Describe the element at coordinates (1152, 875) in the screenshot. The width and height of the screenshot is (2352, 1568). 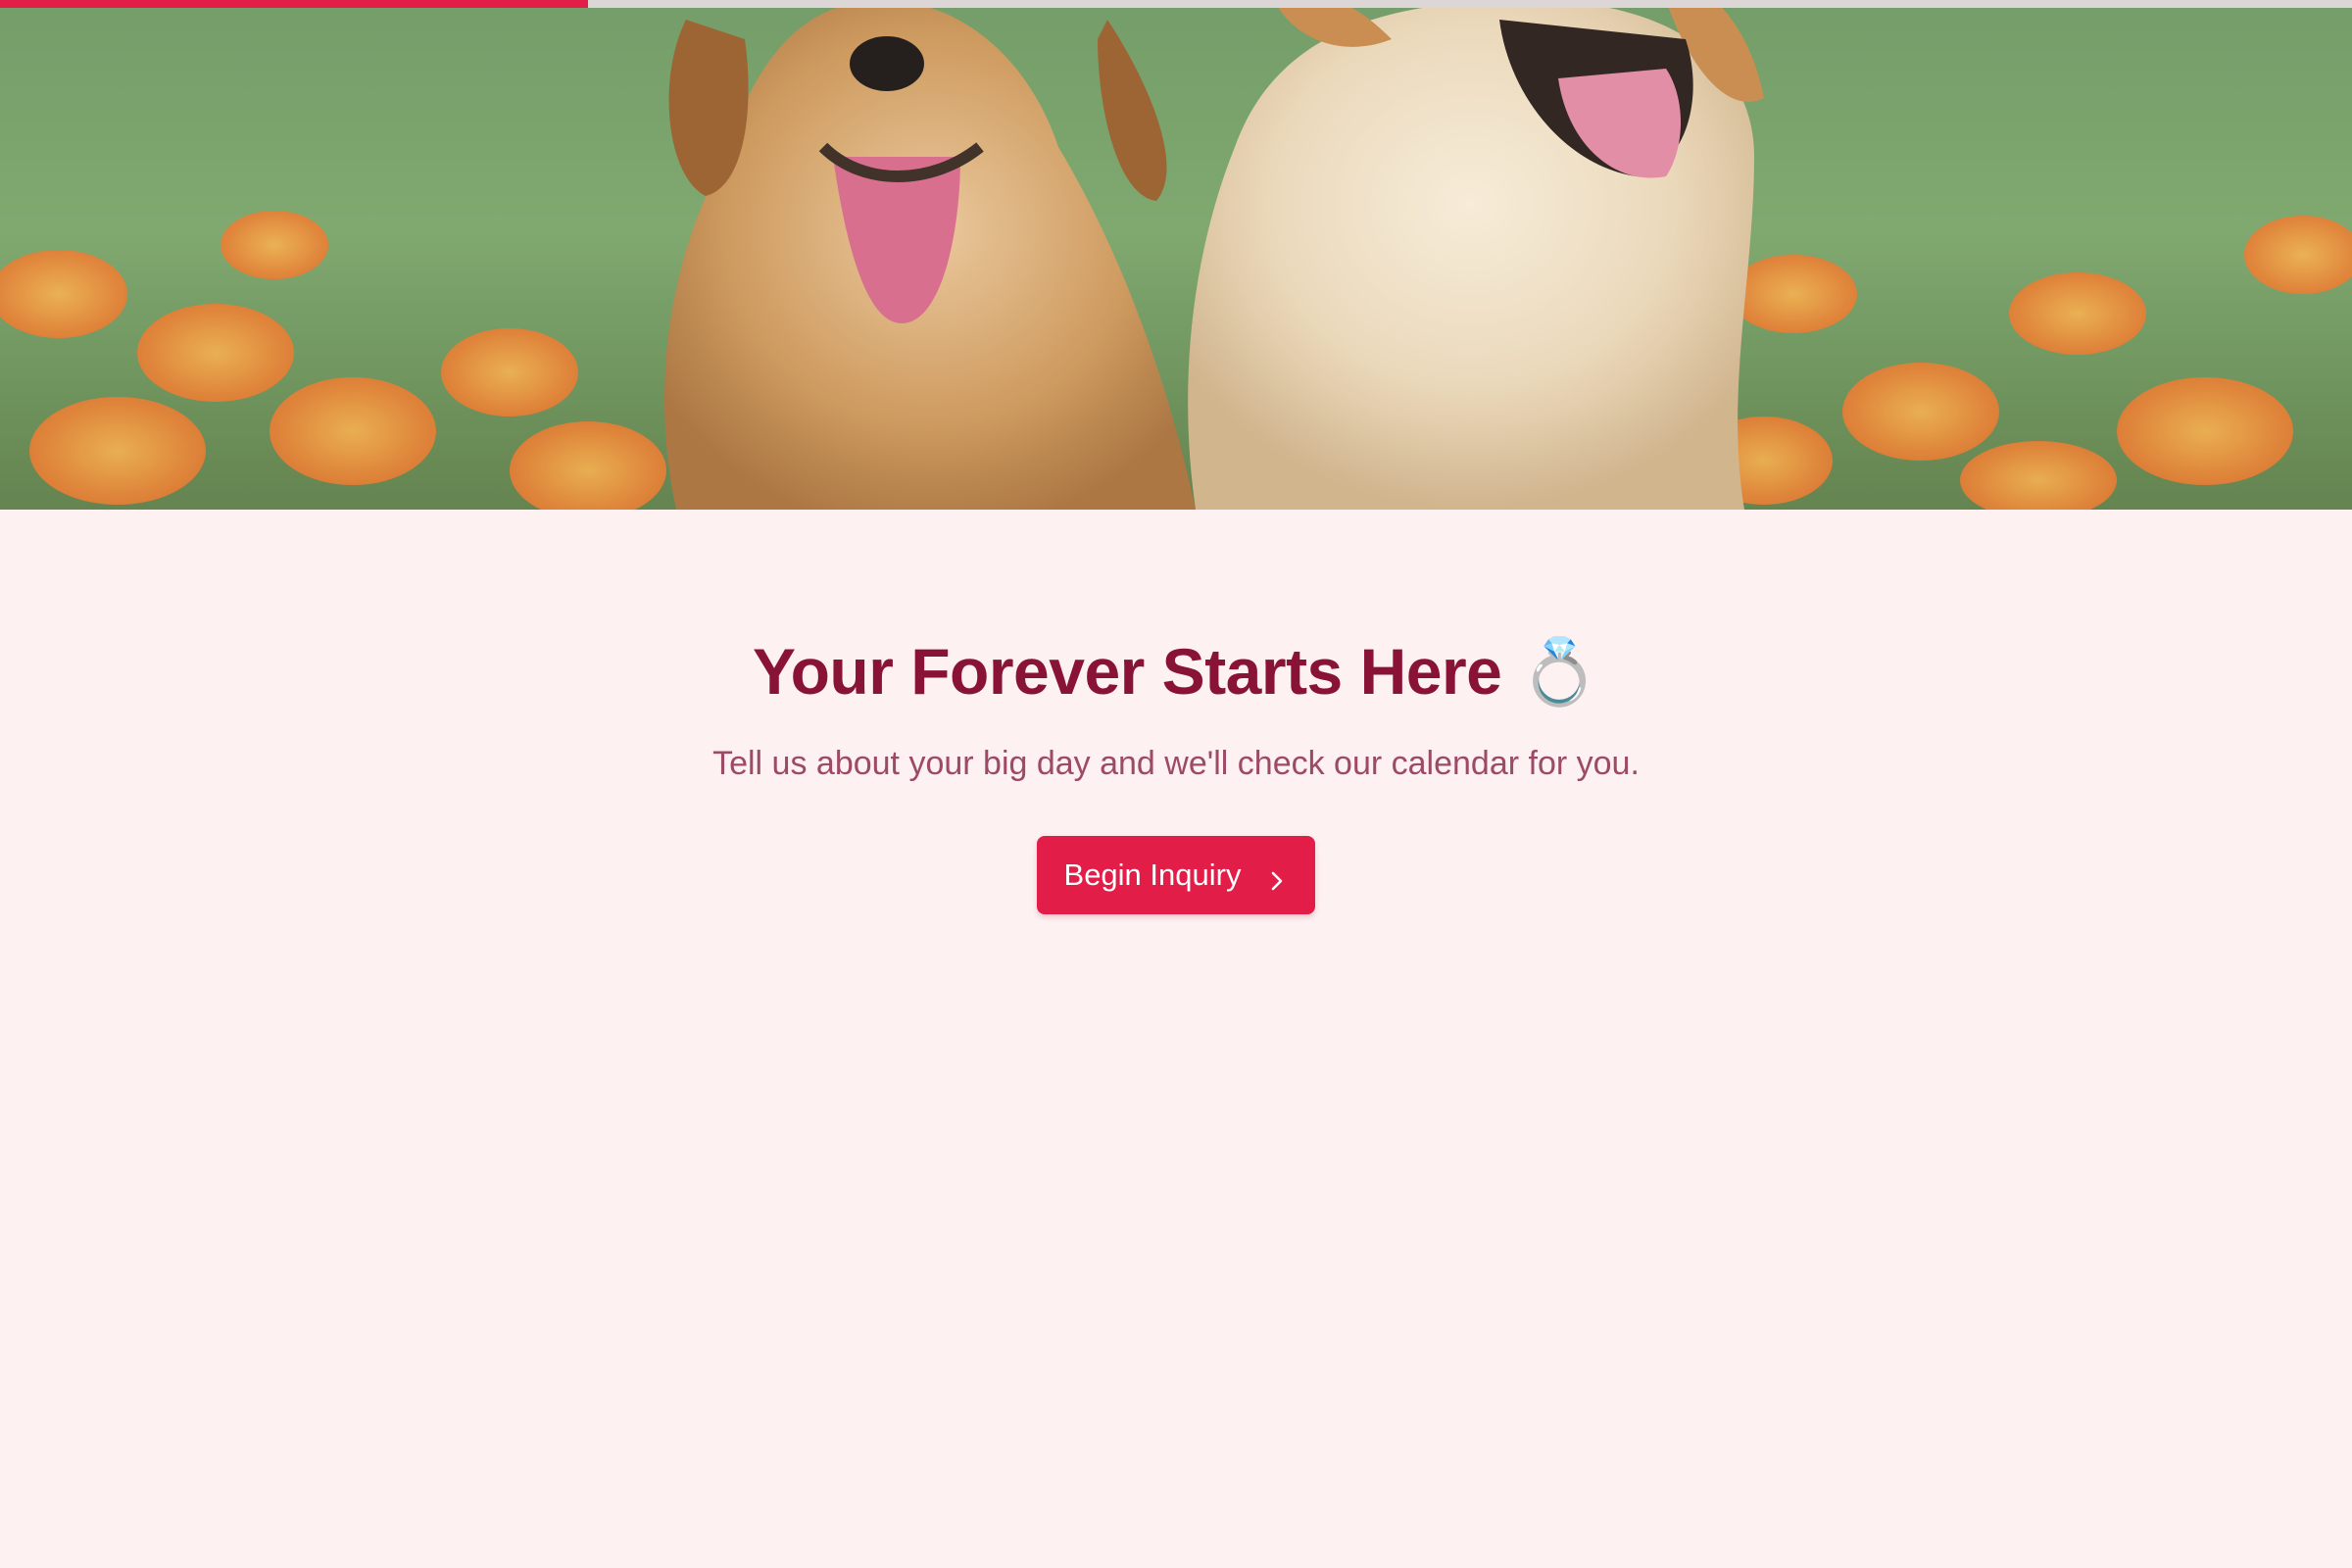
I see `begin-inquiry-label: Begin Inquiry` at that location.